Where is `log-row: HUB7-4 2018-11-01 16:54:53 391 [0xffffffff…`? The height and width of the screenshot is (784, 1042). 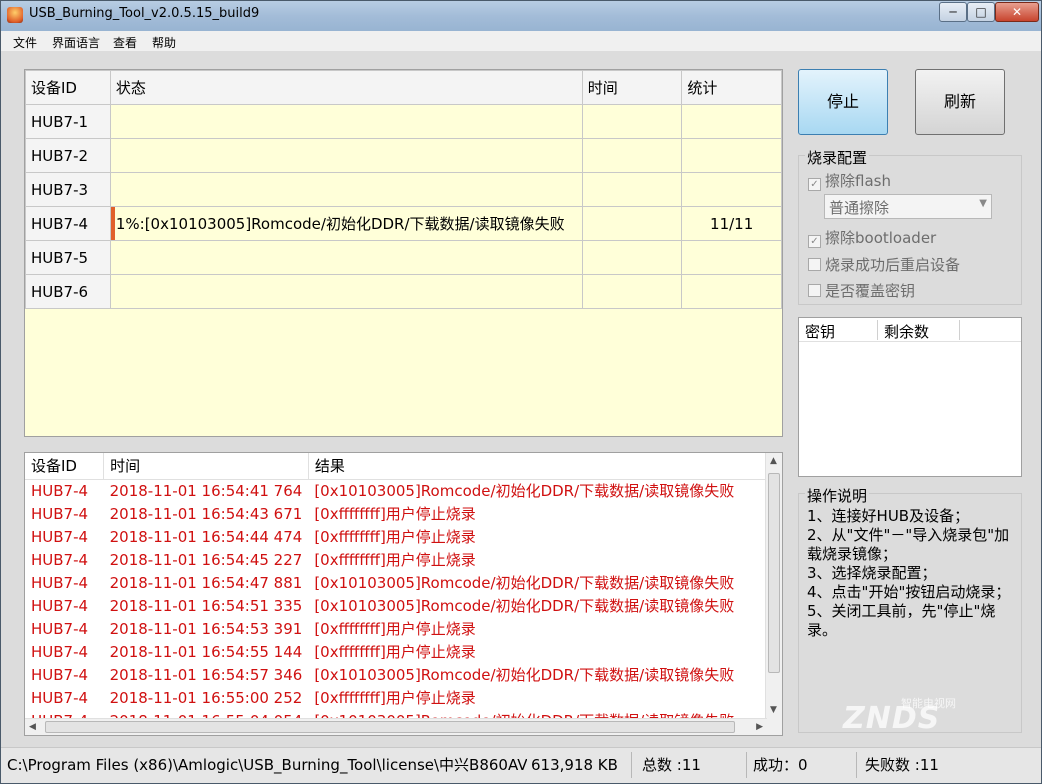 log-row: HUB7-4 2018-11-01 16:54:53 391 [0xffffffff… is located at coordinates (396, 628).